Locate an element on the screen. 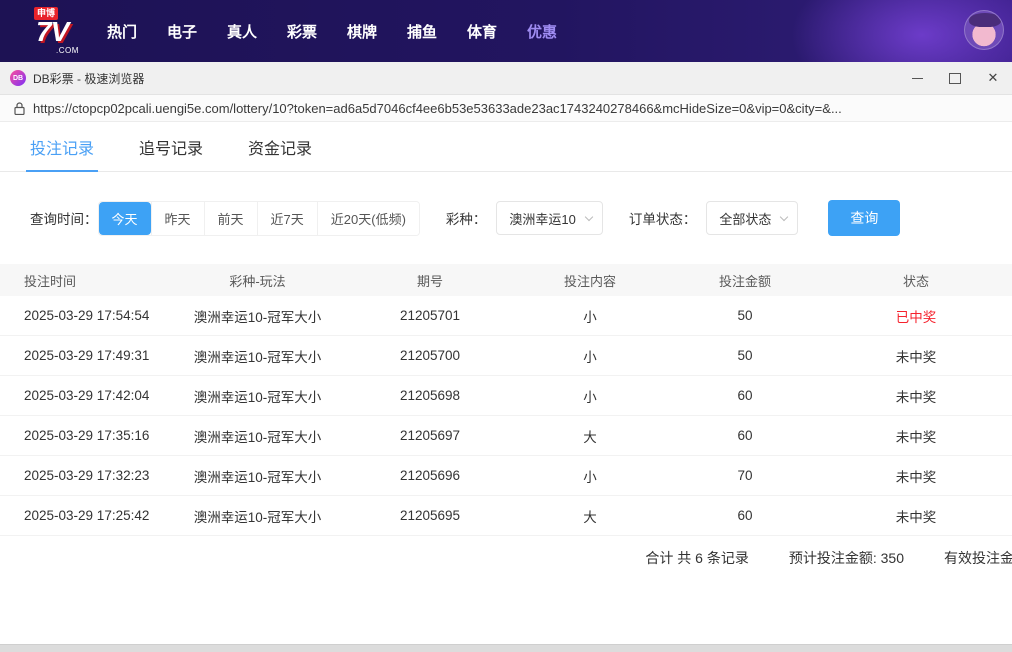 The width and height of the screenshot is (1012, 652). cell-bet-time: 2025-03-29 17:35:16 is located at coordinates (87, 435).